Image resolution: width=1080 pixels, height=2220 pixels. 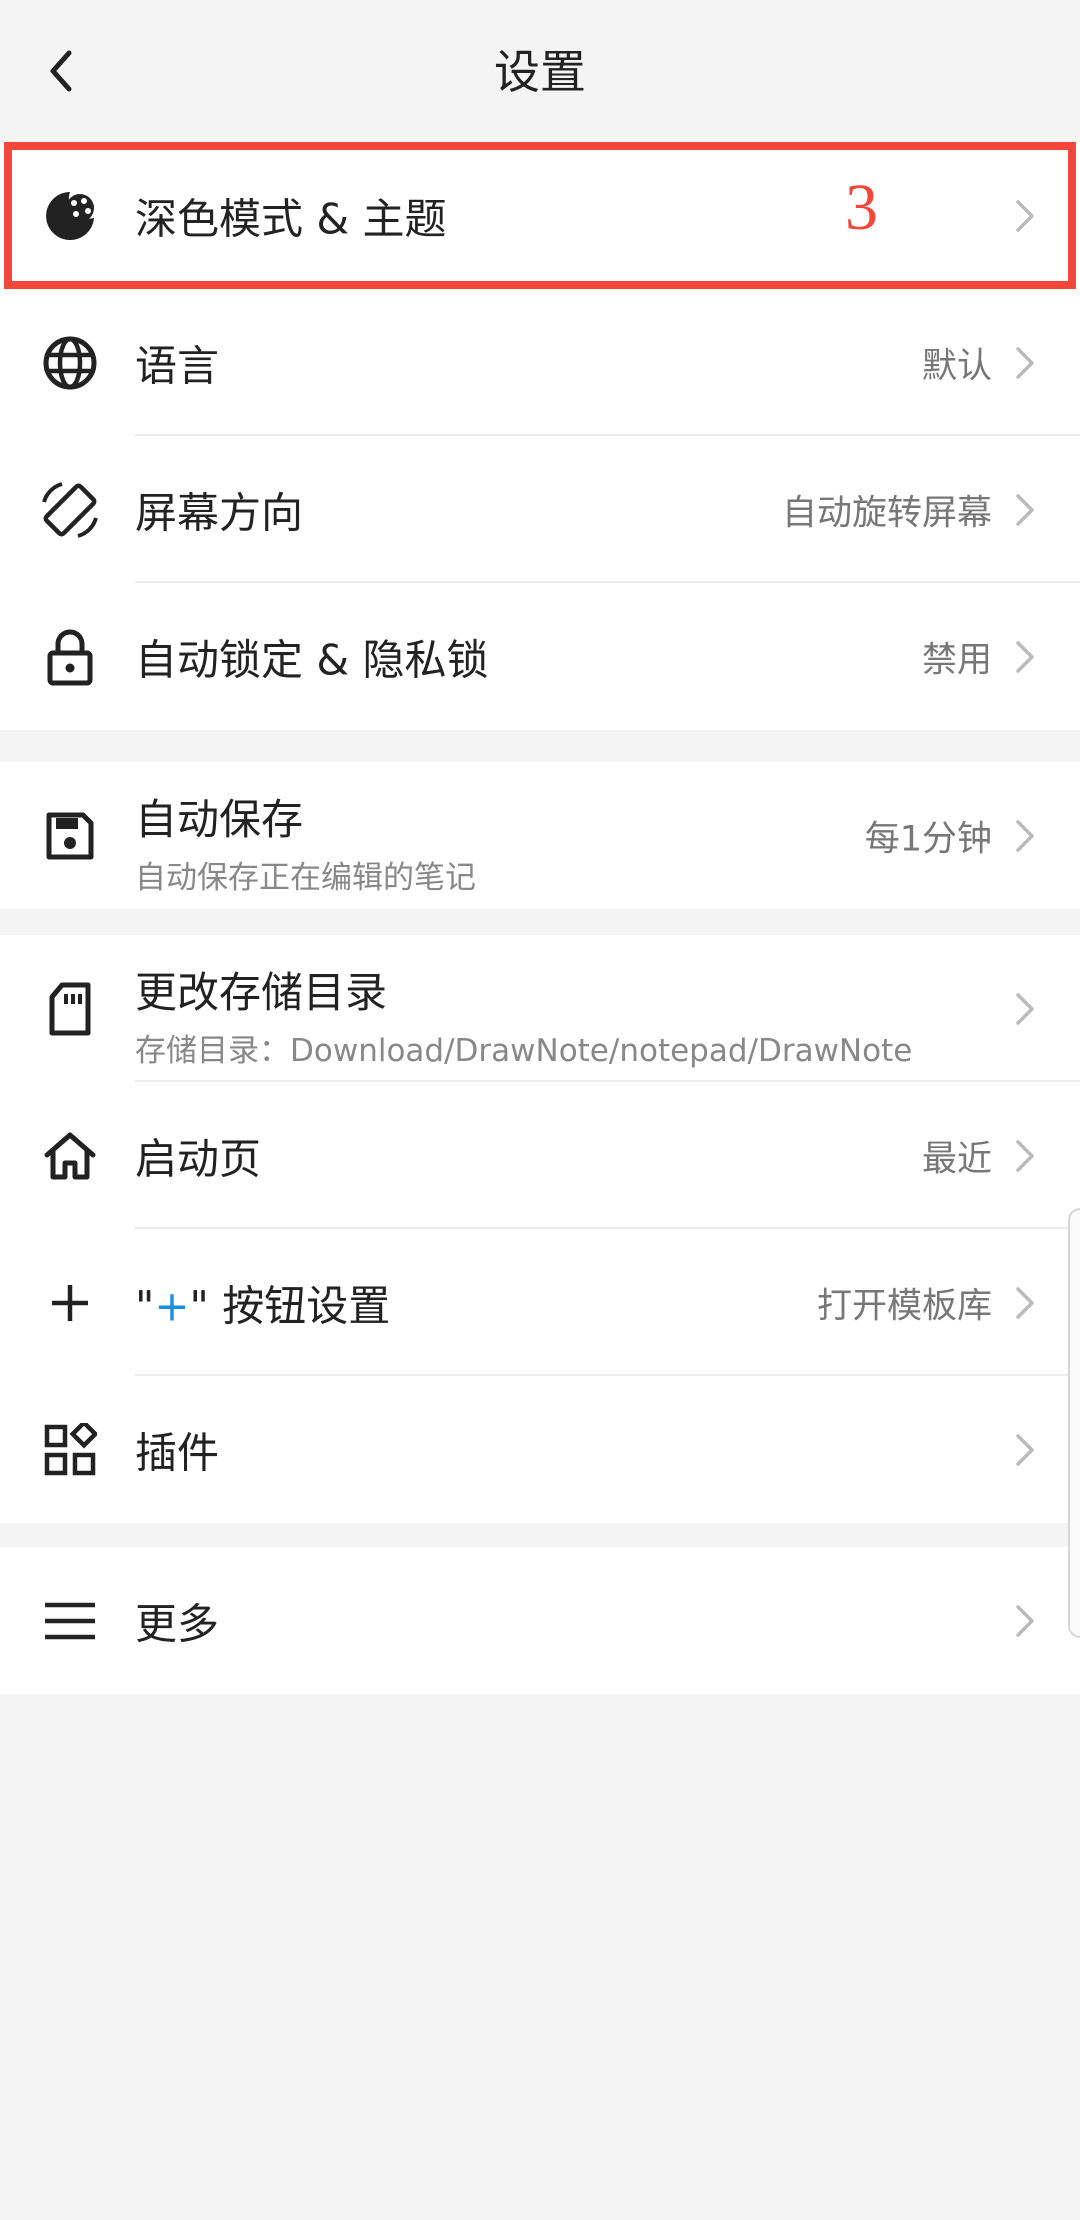 I want to click on home-icon, so click(x=70, y=1156).